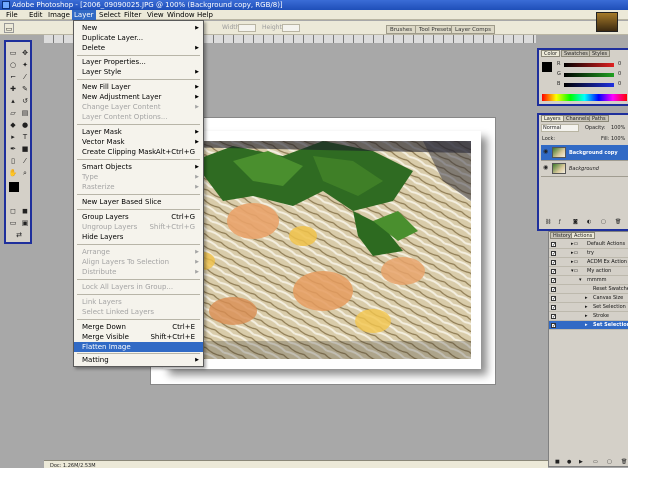  Describe the element at coordinates (13, 223) in the screenshot. I see `screen-mode-icon: ▭` at that location.